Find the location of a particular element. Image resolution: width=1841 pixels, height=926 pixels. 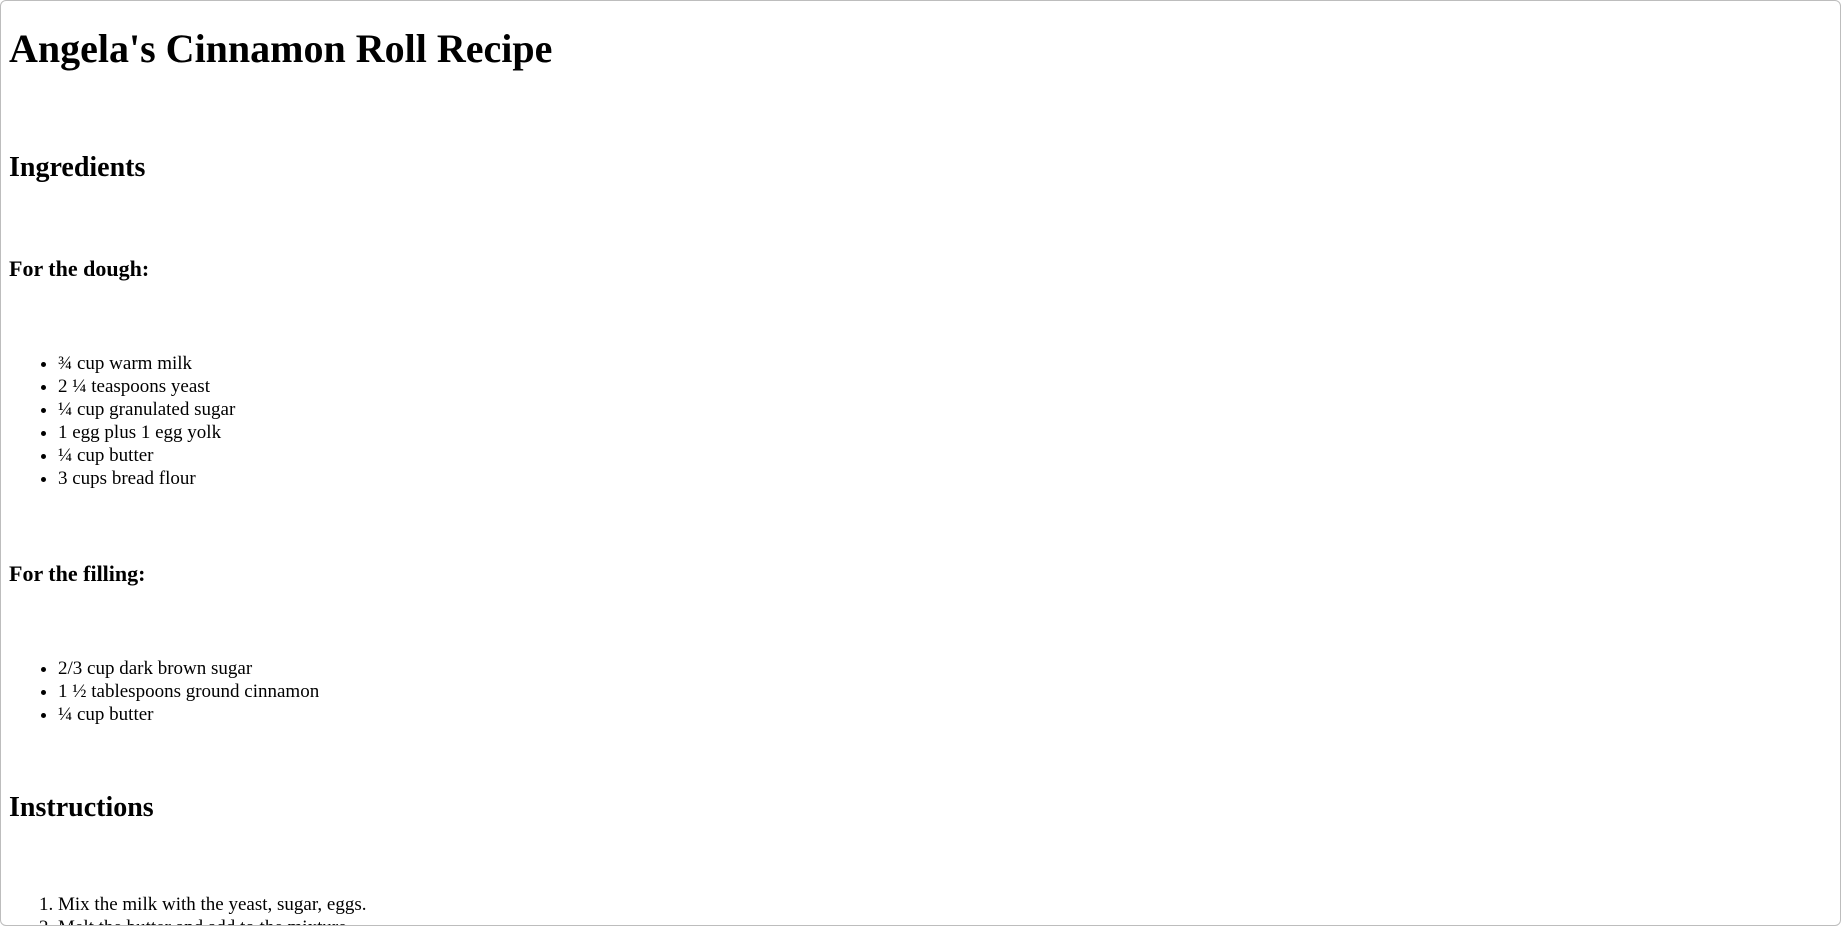

instruction-step: Melt the butter and add to the mixture. is located at coordinates (945, 920).